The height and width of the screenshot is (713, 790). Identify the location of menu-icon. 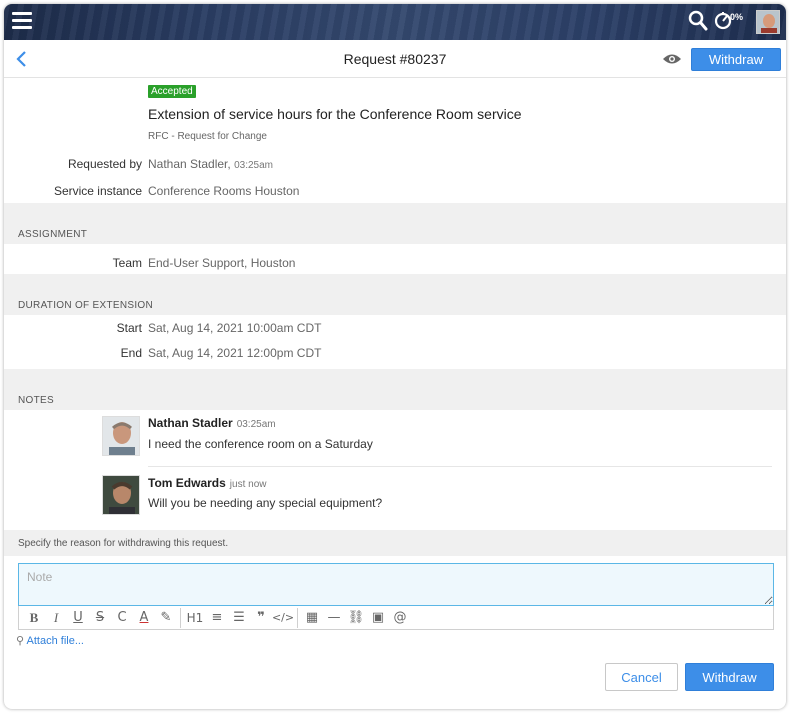
(22, 21).